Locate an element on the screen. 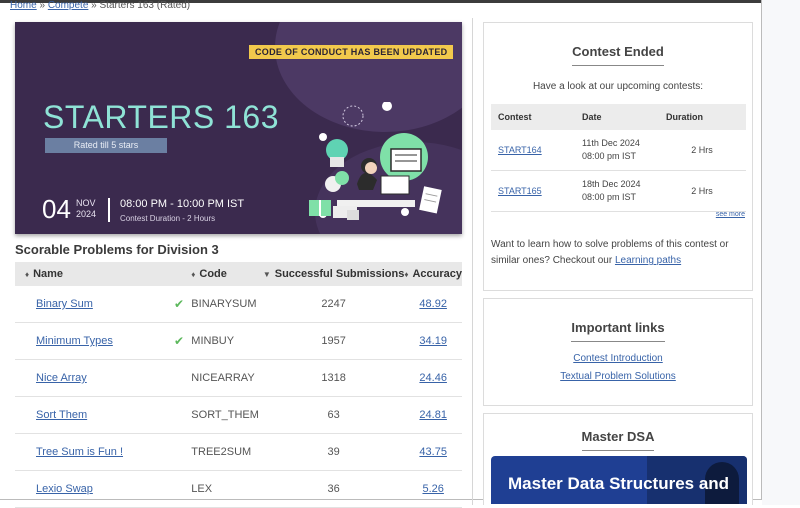 Image resolution: width=800 pixels, height=508 pixels. breadcrumb: Home » Compete » Starters 163 (Rated) is located at coordinates (100, 5).